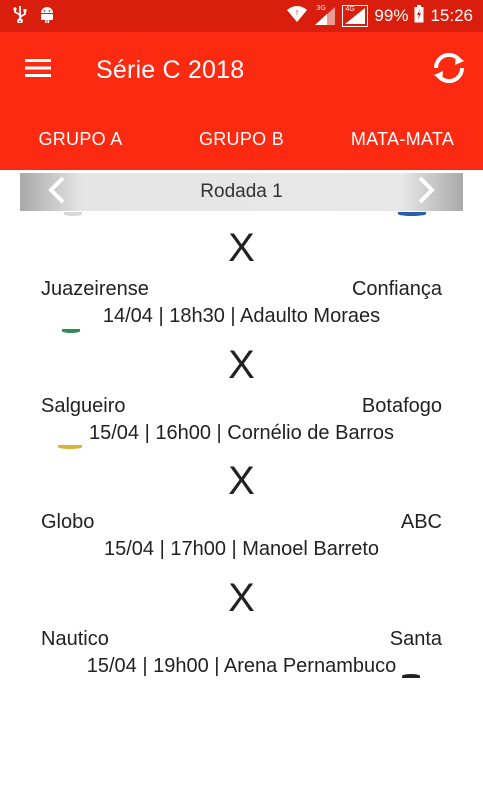  Describe the element at coordinates (241, 549) in the screenshot. I see `match-info: 15/04 | 17h00 | Manoel Barreto` at that location.